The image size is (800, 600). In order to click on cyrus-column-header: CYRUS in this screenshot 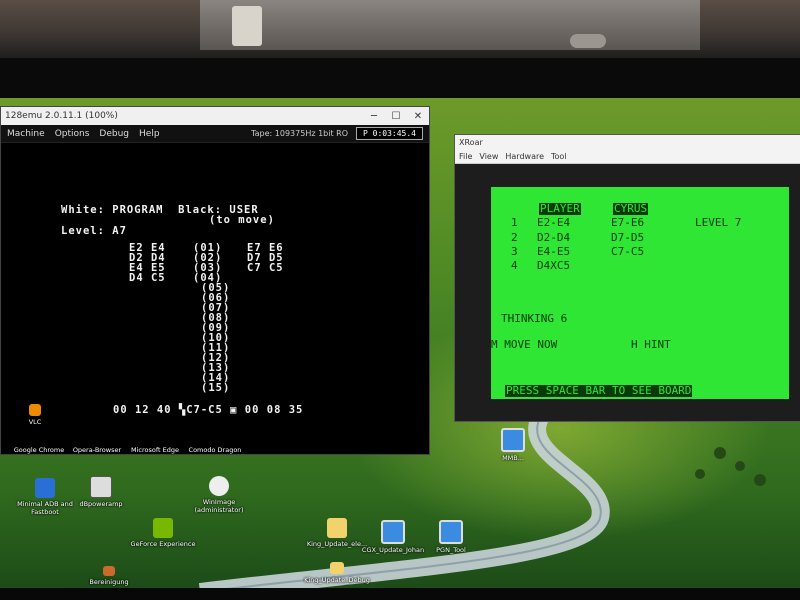, I will do `click(631, 208)`.